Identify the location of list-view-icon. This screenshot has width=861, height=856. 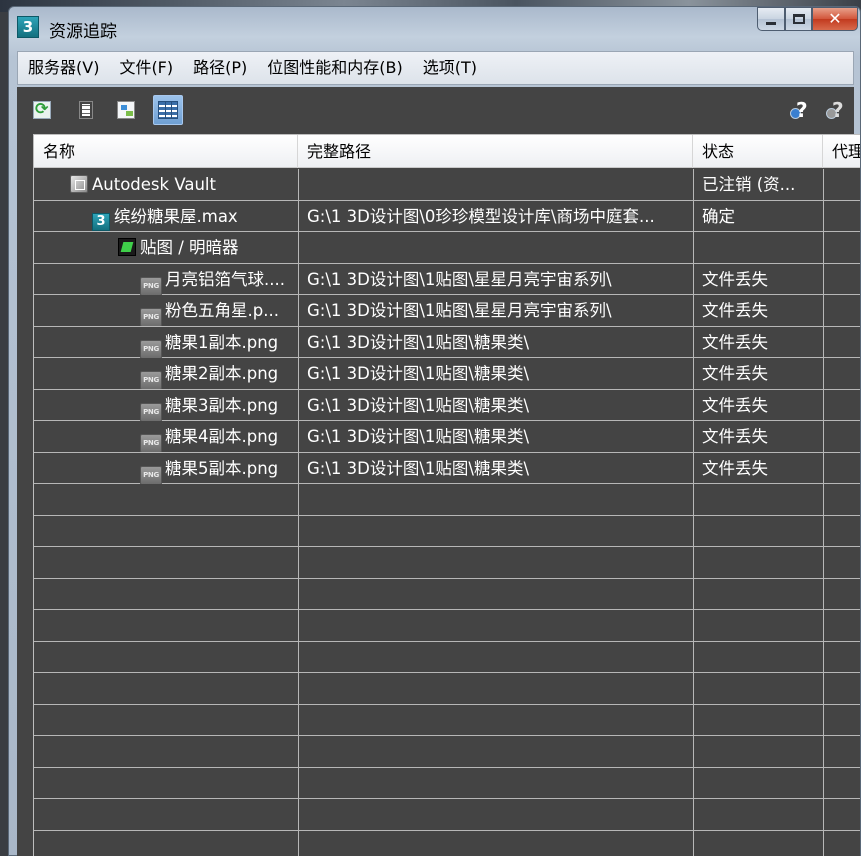
(86, 110).